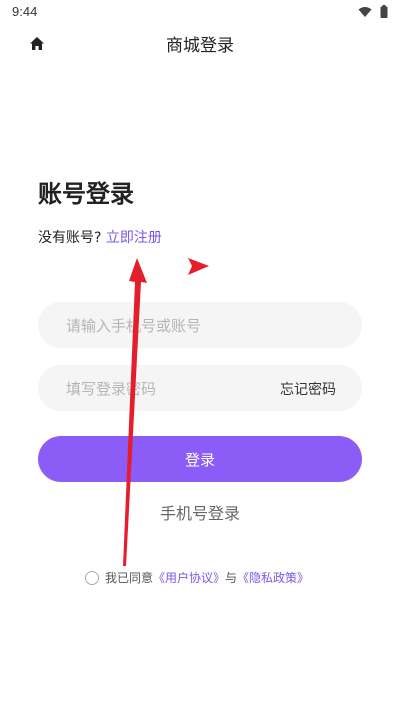  Describe the element at coordinates (25, 11) in the screenshot. I see `status-time: 9:44` at that location.